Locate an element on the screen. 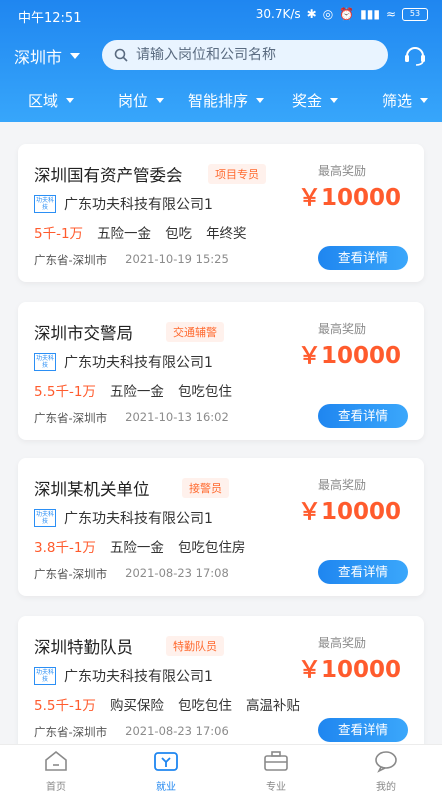  salary: 5千-1万 is located at coordinates (59, 234).